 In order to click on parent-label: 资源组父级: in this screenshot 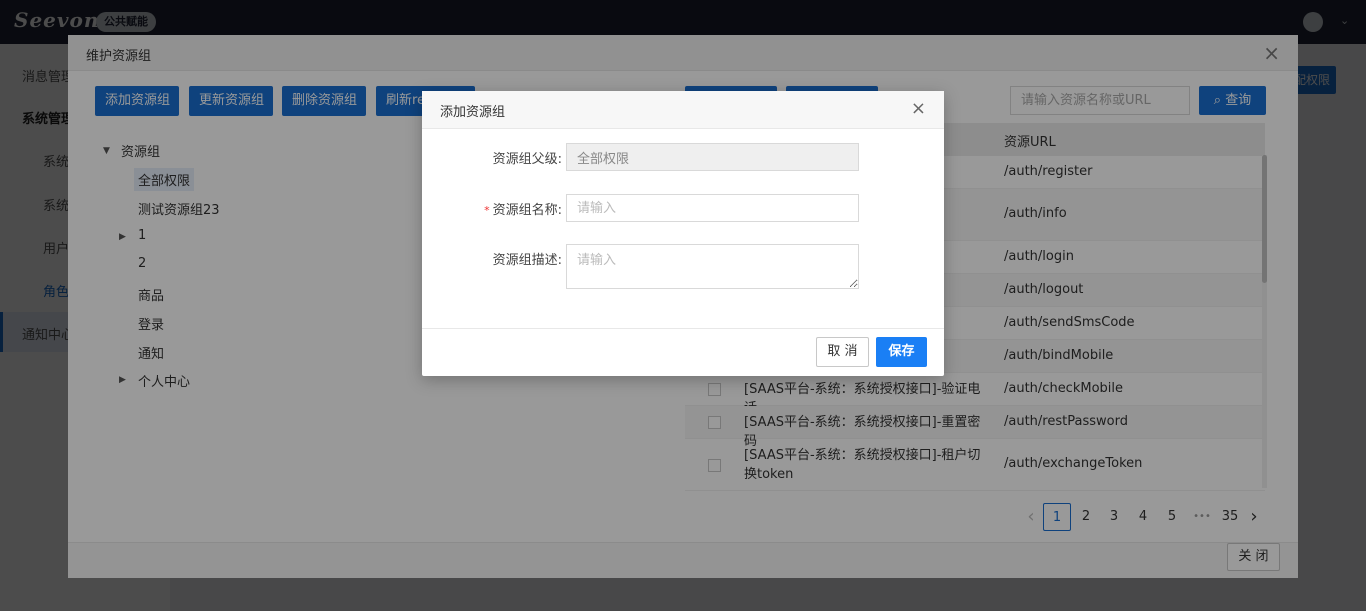, I will do `click(527, 159)`.